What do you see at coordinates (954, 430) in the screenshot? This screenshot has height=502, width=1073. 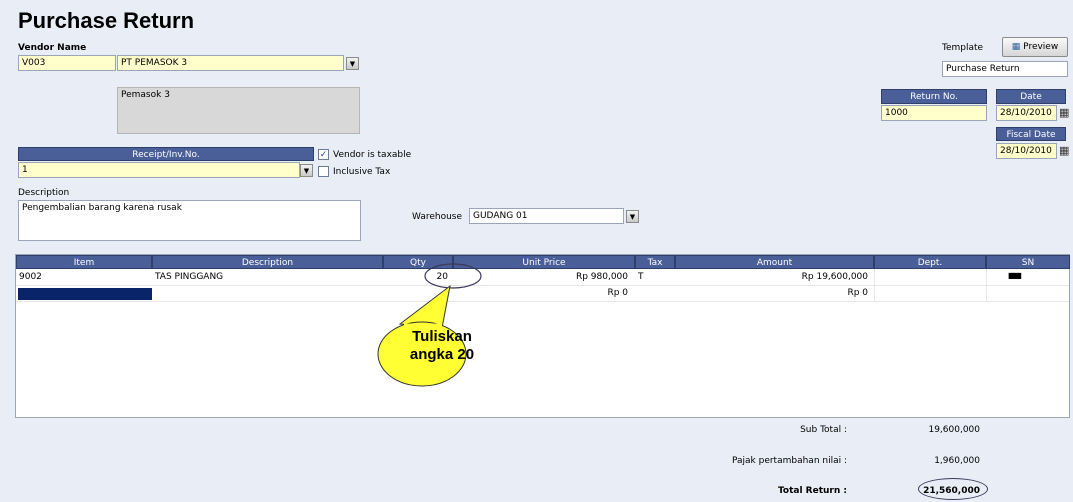 I see `subtotal-value: 19,600,000` at bounding box center [954, 430].